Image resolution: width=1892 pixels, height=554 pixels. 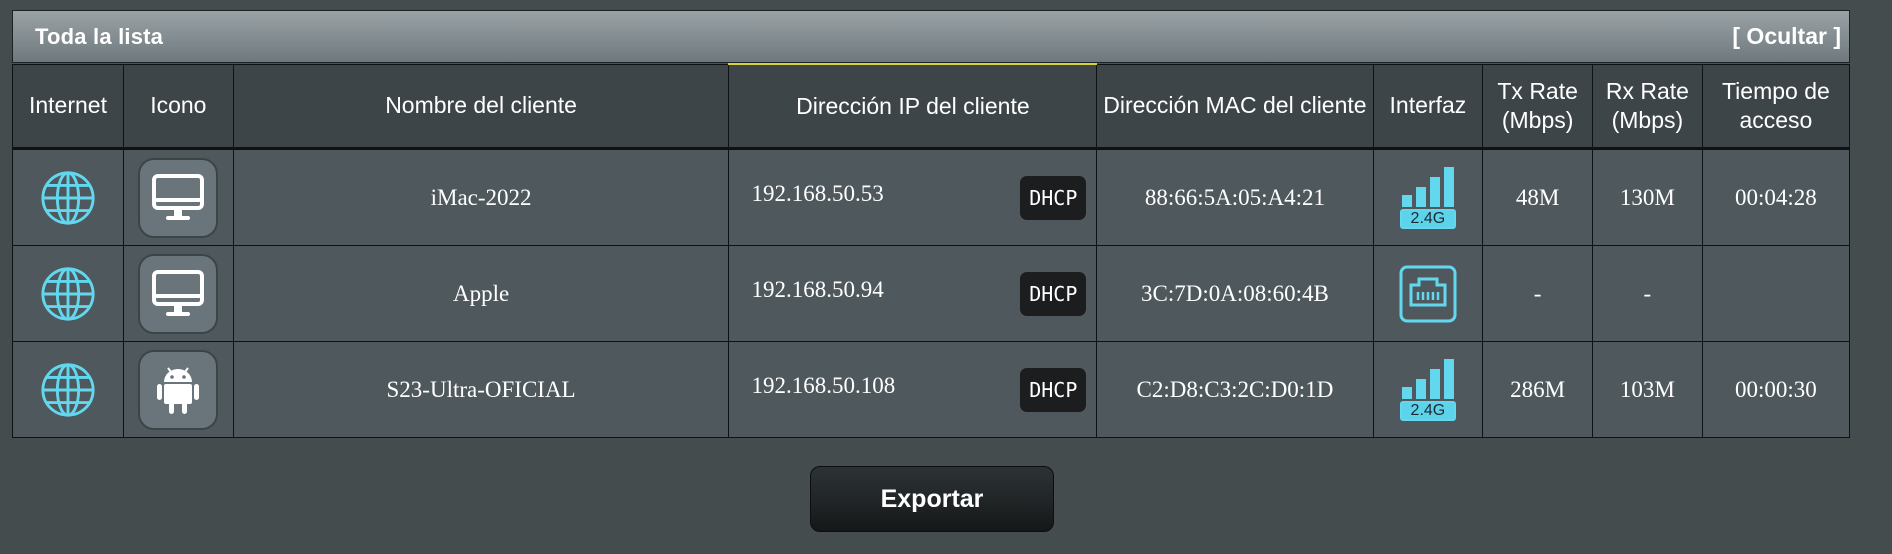 I want to click on column-header-client-name: Nombre del cliente, so click(x=481, y=106).